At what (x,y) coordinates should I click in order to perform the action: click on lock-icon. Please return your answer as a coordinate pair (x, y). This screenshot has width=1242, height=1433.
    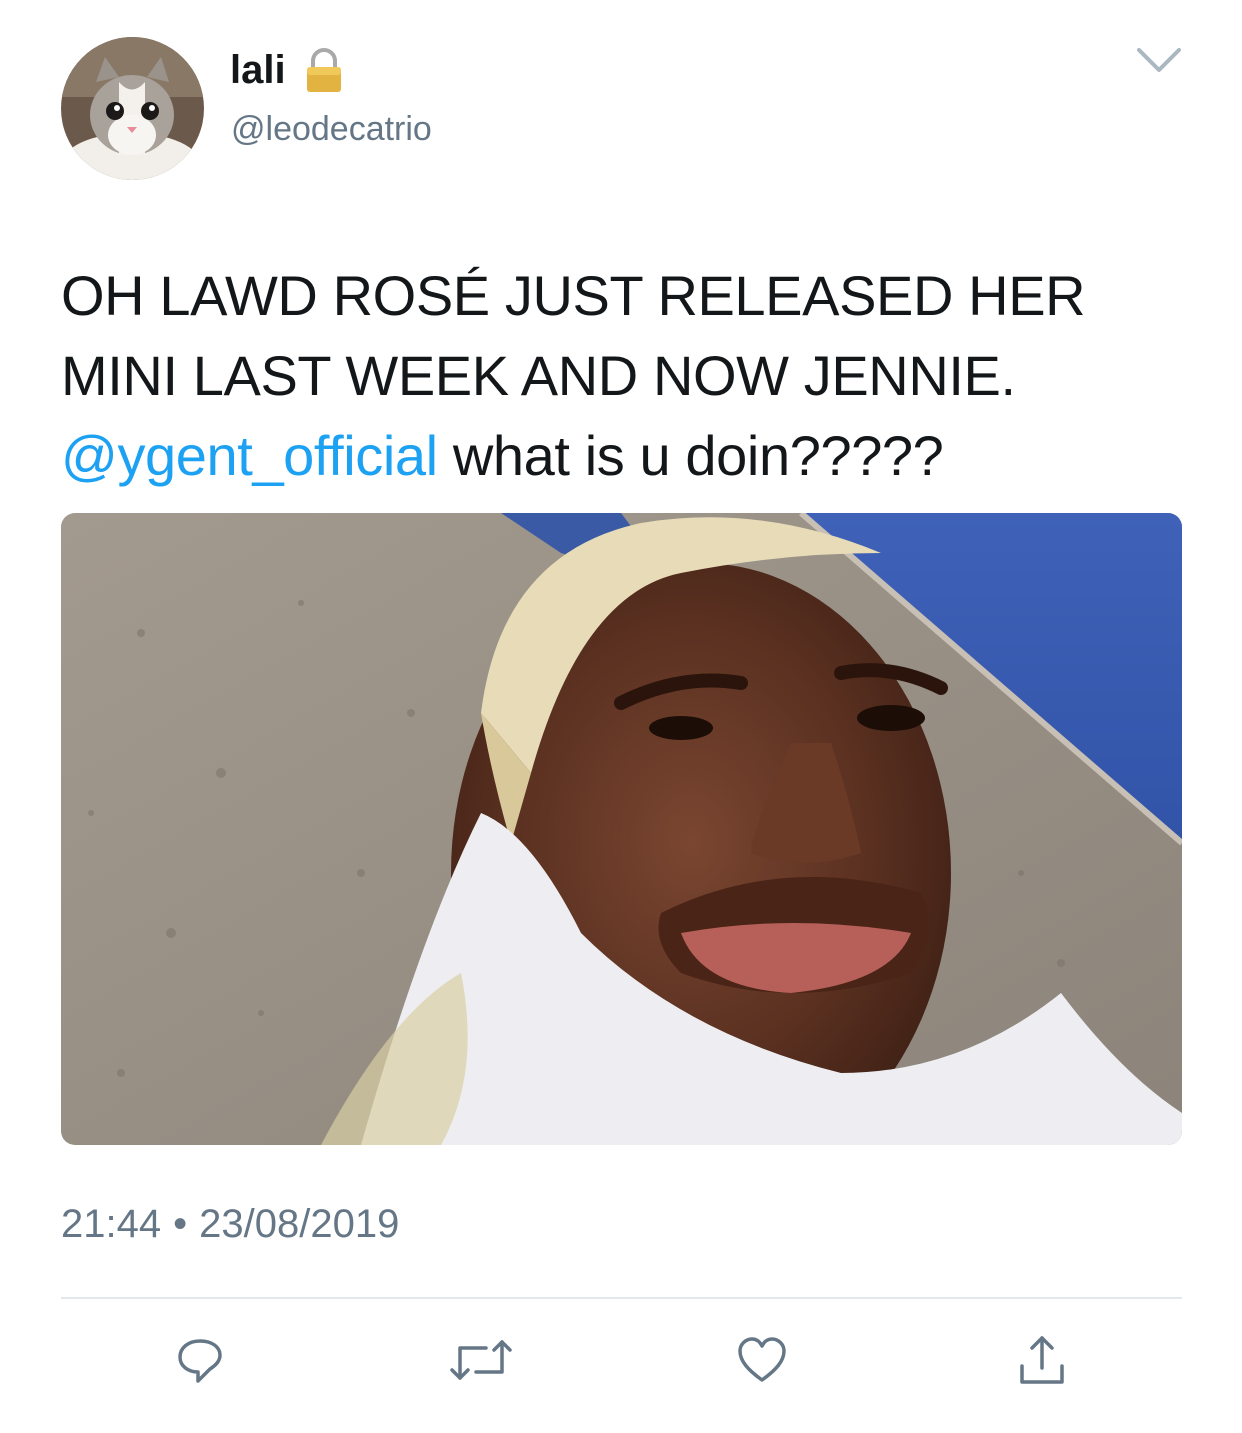
    Looking at the image, I should click on (324, 70).